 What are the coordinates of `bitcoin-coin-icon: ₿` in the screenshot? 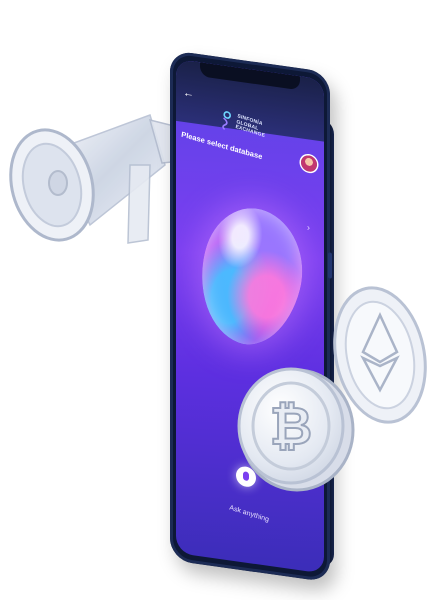 It's located at (296, 429).